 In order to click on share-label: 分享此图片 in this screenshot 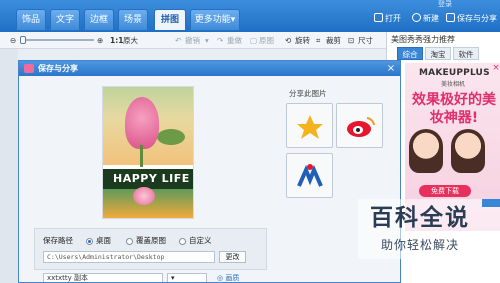, I will do `click(308, 93)`.